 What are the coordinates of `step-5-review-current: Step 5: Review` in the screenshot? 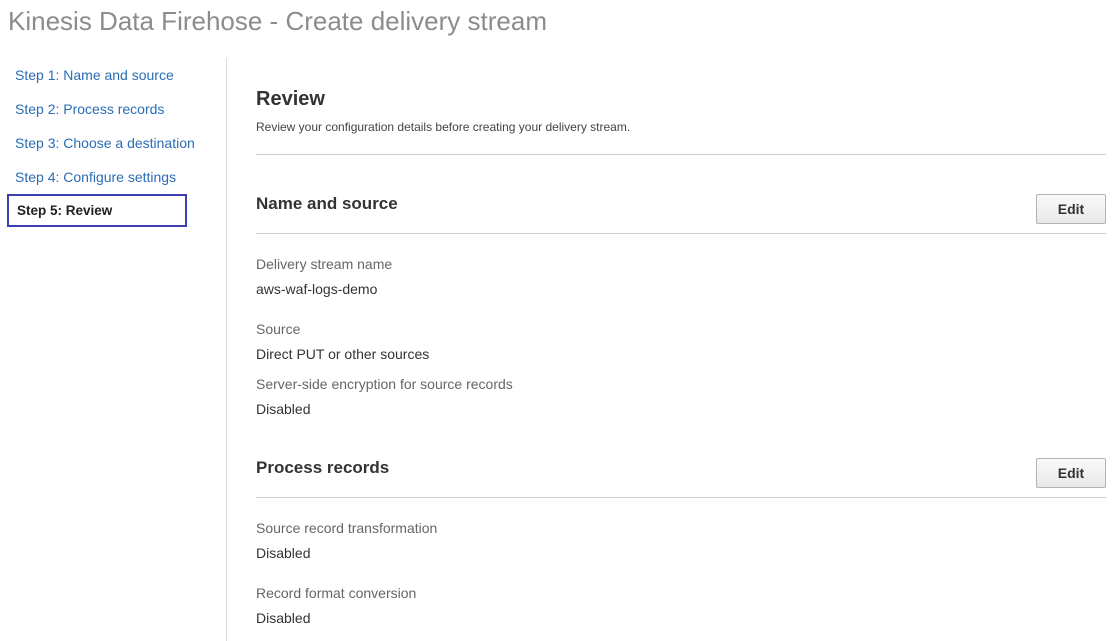 It's located at (97, 210).